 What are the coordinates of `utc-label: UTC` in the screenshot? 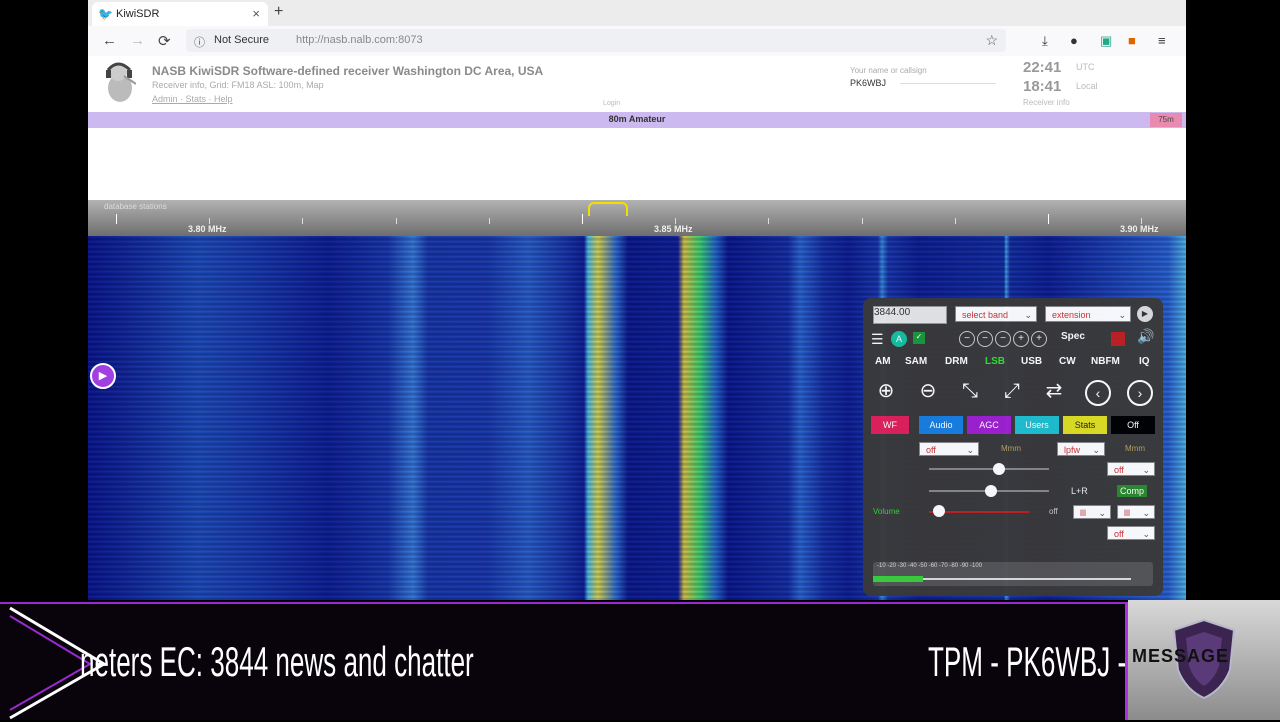 It's located at (1085, 67).